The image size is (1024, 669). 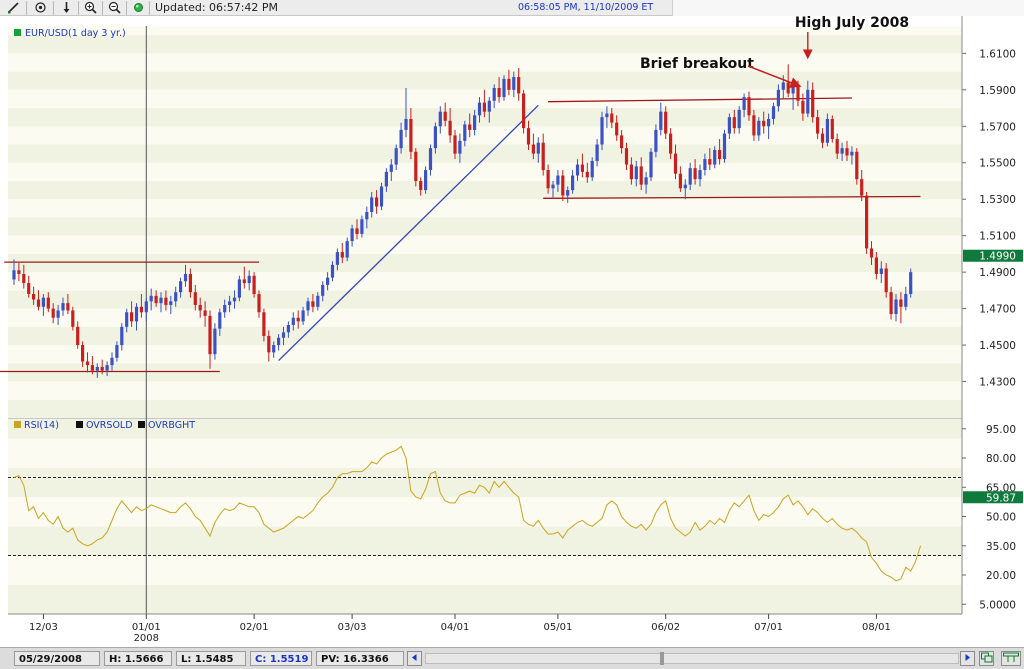 I want to click on status-high: H: 1.5666, so click(x=138, y=658).